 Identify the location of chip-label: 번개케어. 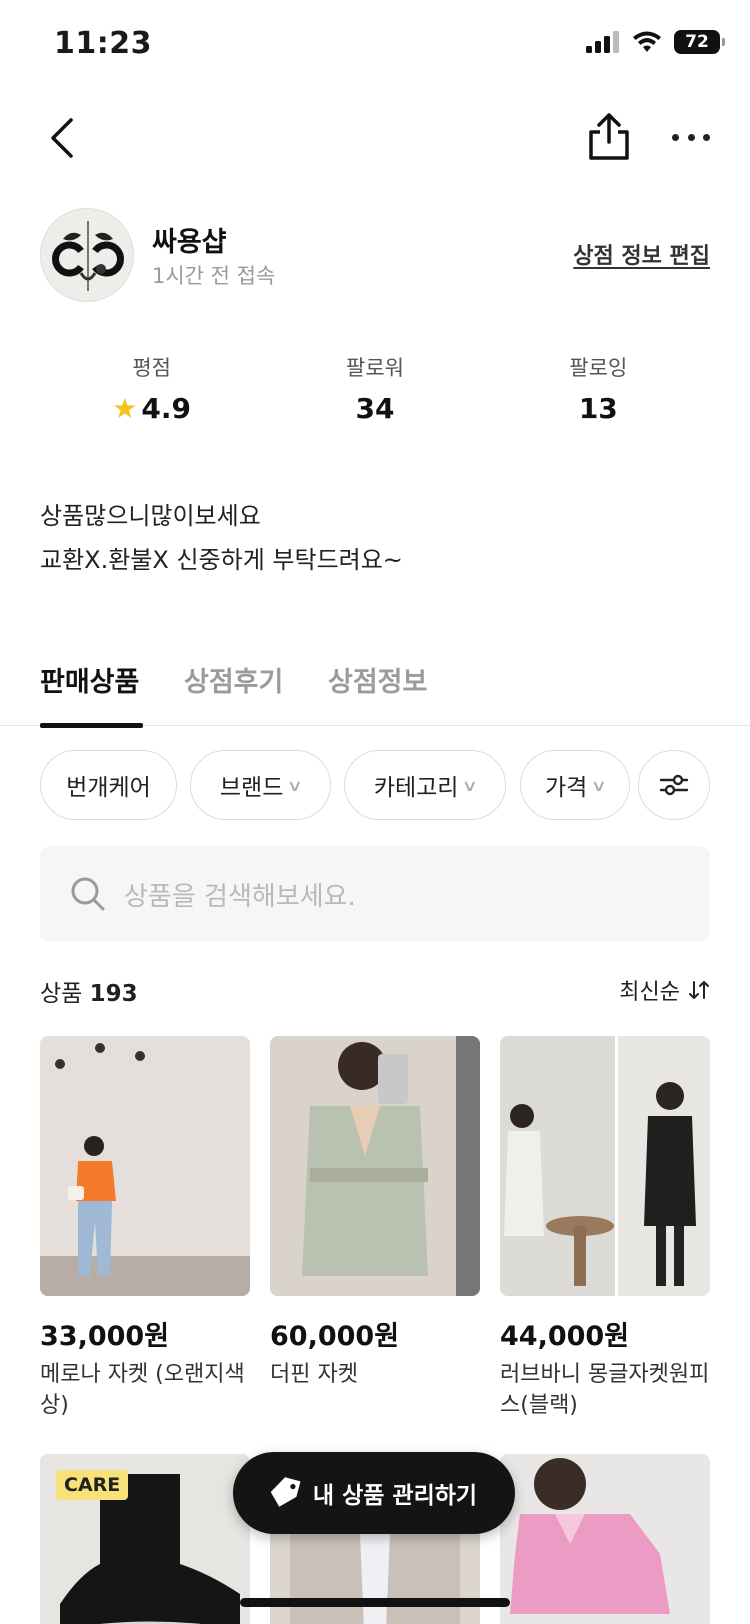
(108, 788).